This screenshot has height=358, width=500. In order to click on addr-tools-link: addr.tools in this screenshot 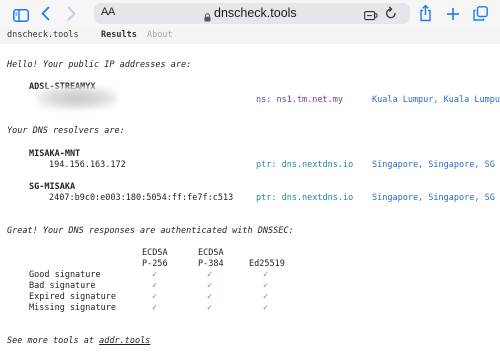, I will do `click(124, 341)`.